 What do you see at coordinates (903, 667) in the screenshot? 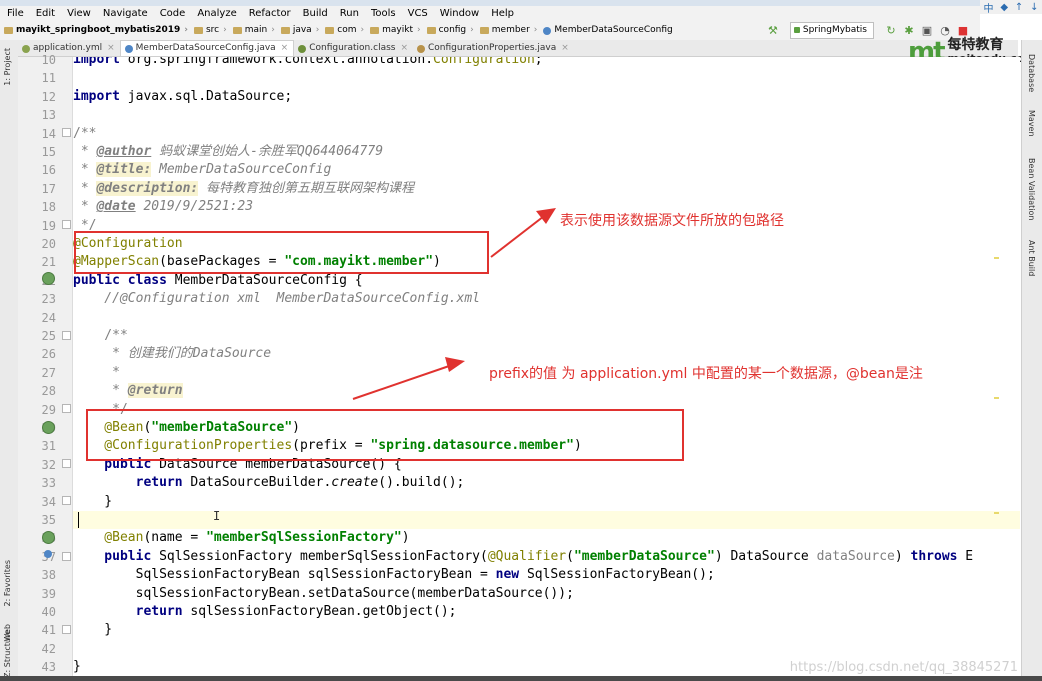
I see `csdn-watermark: https://blog.csdn.net/qq_38845271` at bounding box center [903, 667].